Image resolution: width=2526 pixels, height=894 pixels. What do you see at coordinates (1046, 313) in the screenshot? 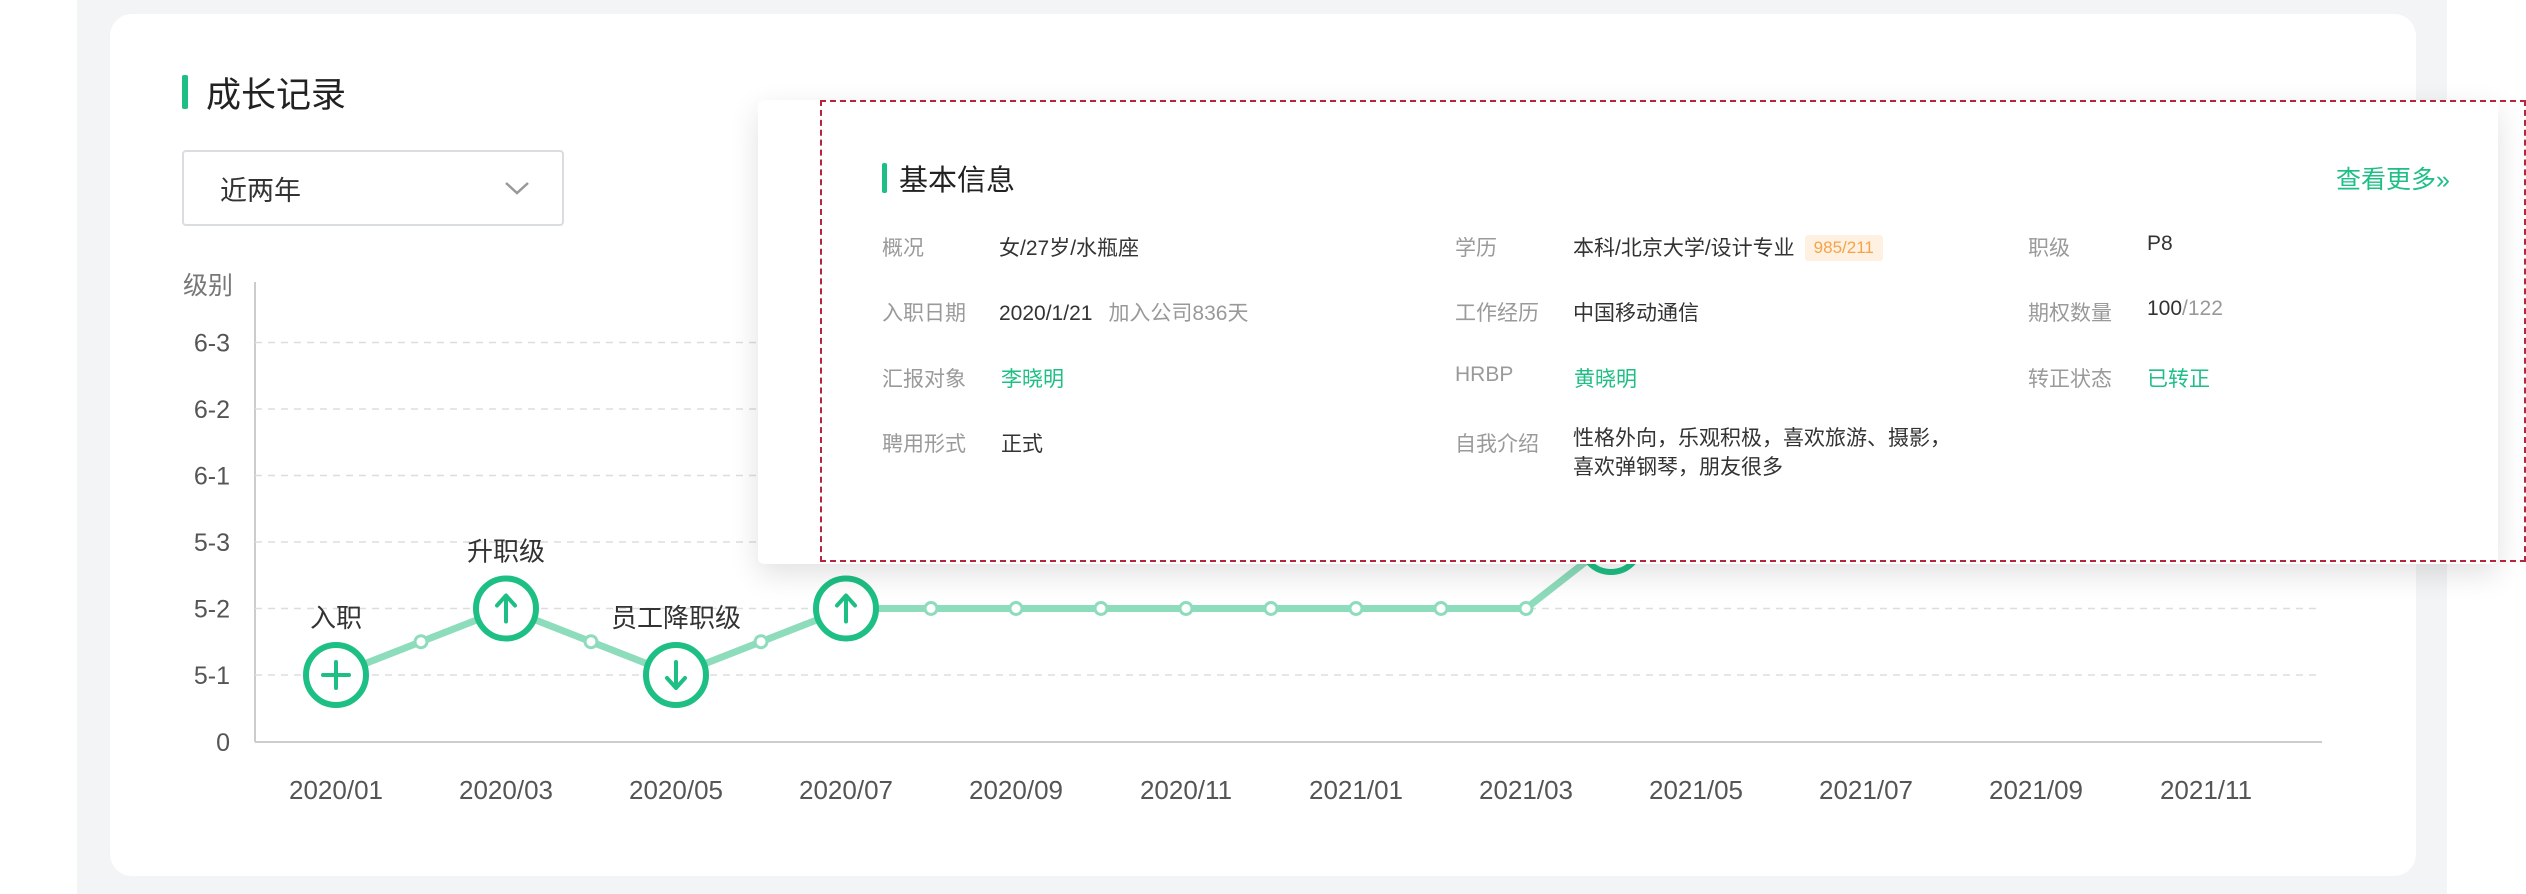
I see `hire-date-value: 2020/1/21` at bounding box center [1046, 313].